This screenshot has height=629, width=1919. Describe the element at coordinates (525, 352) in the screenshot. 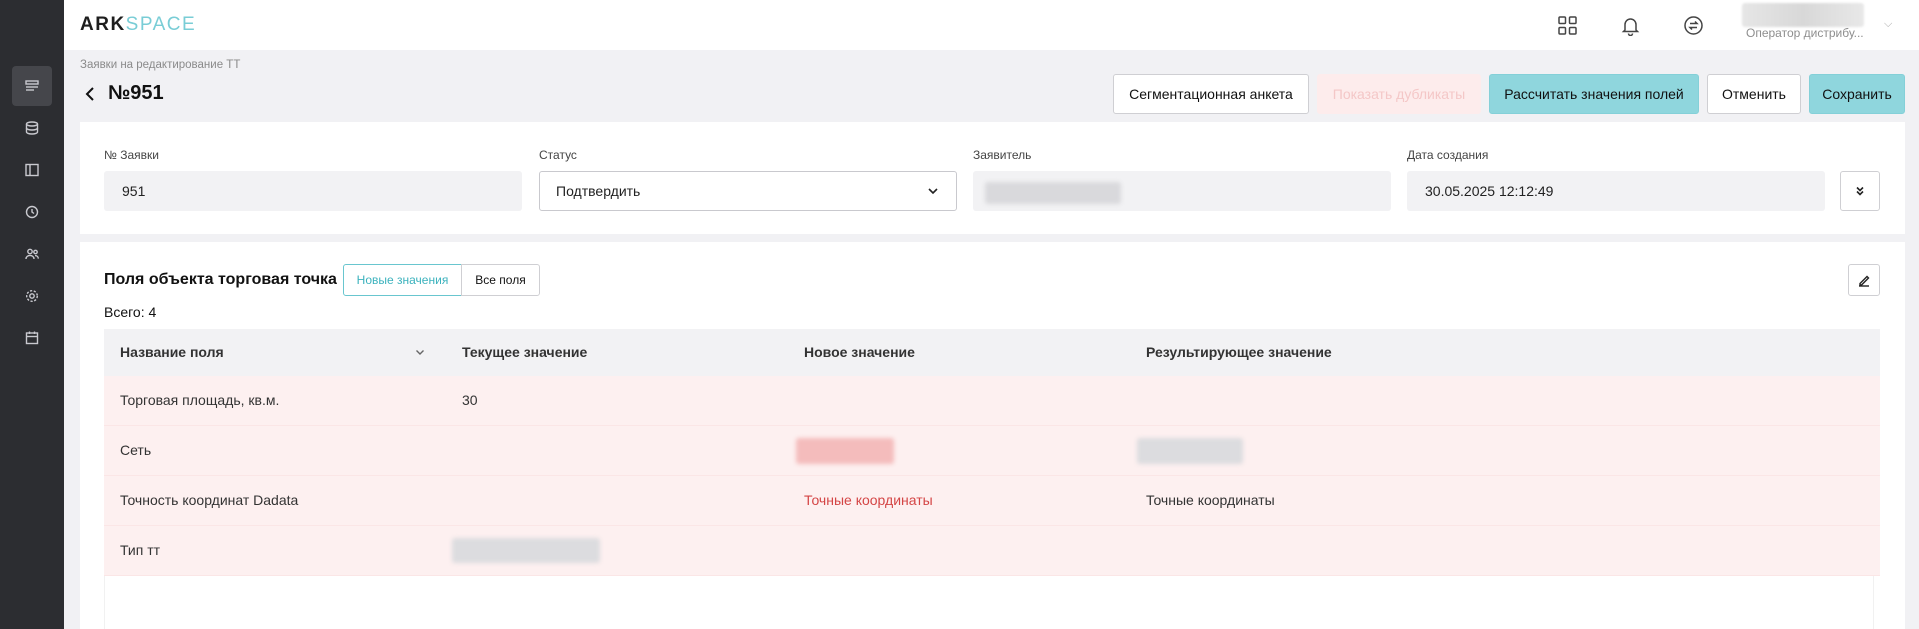

I see `column-header-current: Текущее значение` at that location.